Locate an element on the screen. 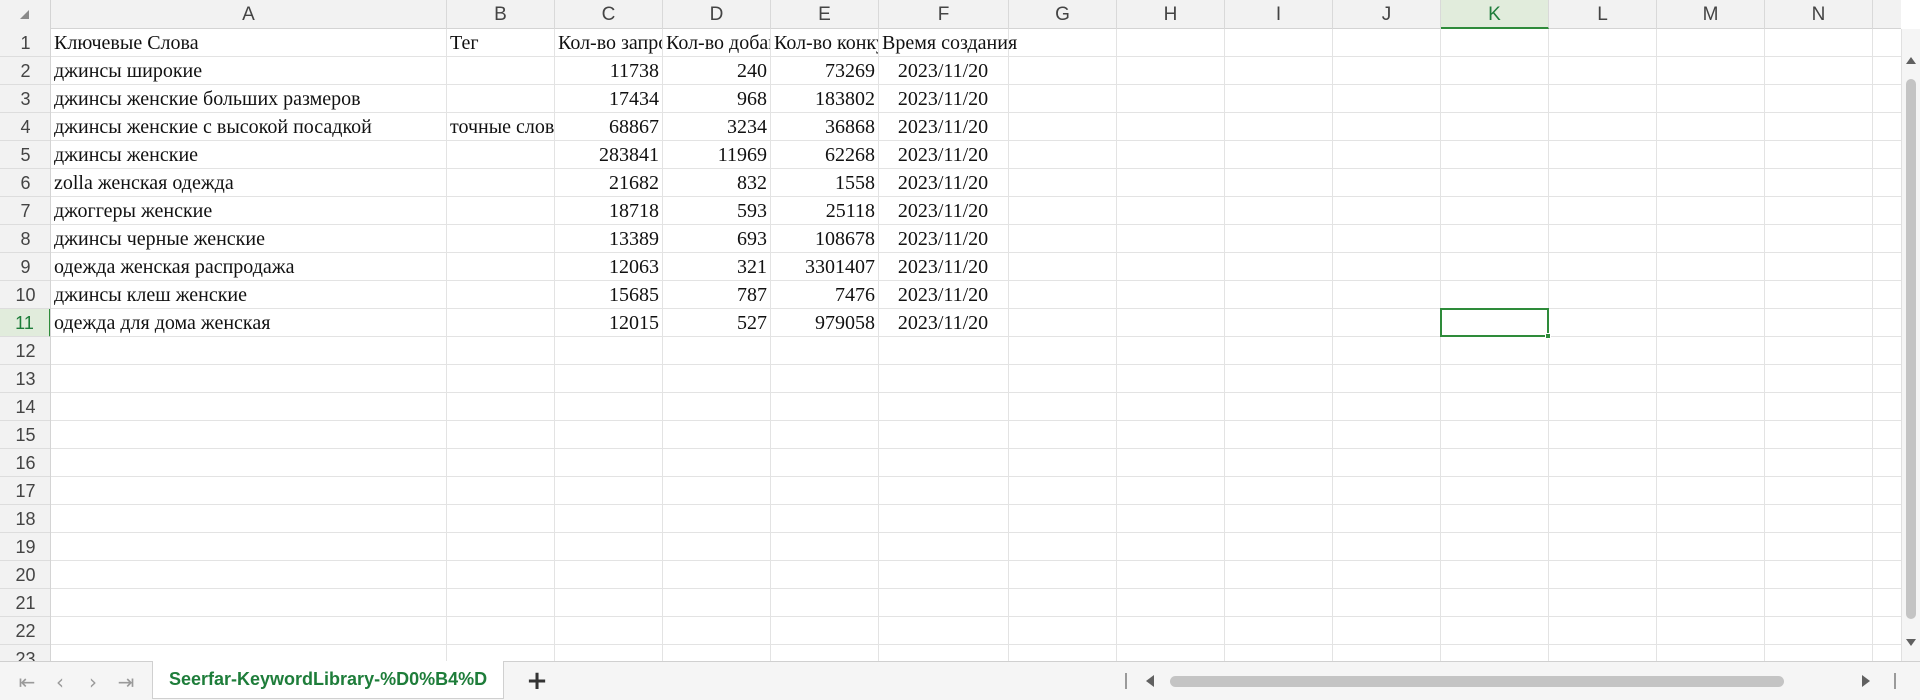 The width and height of the screenshot is (1920, 700). cell-added: 693 is located at coordinates (716, 239).